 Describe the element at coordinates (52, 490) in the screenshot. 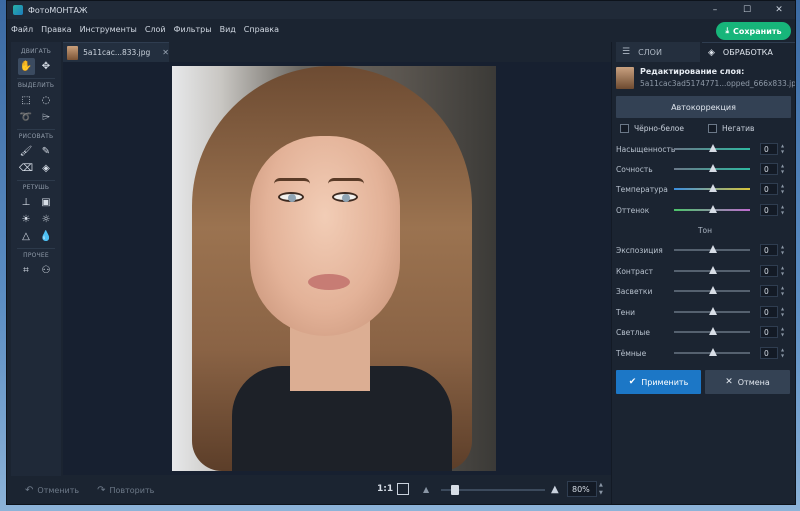

I see `undo-button: ↶ Отменить` at that location.